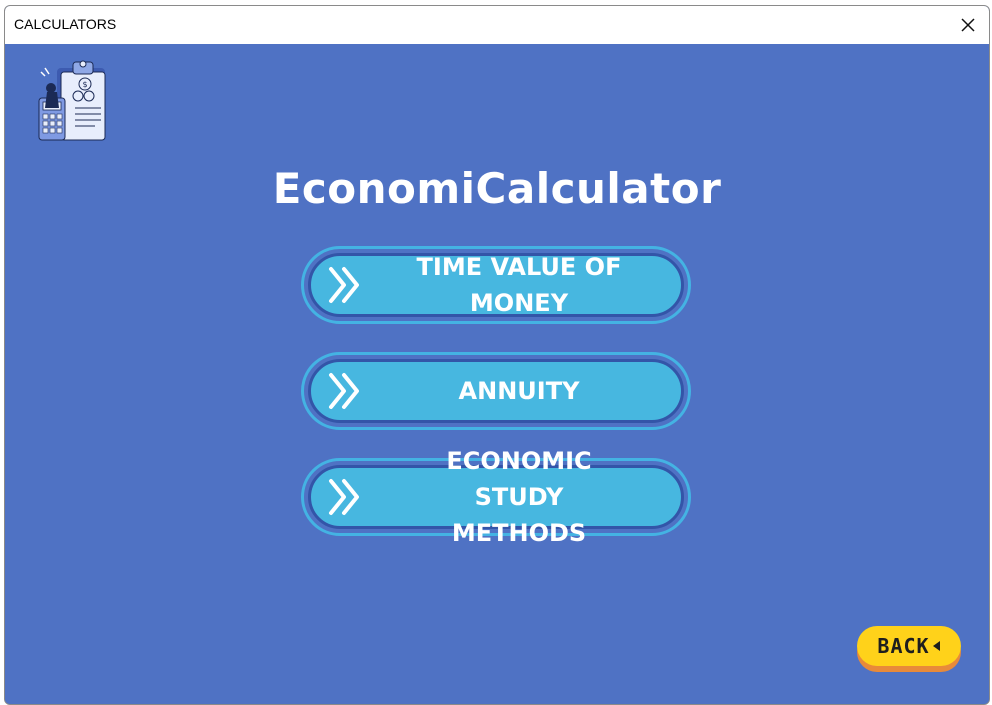 Image resolution: width=992 pixels, height=705 pixels. What do you see at coordinates (903, 646) in the screenshot?
I see `back-button-label: BACK` at bounding box center [903, 646].